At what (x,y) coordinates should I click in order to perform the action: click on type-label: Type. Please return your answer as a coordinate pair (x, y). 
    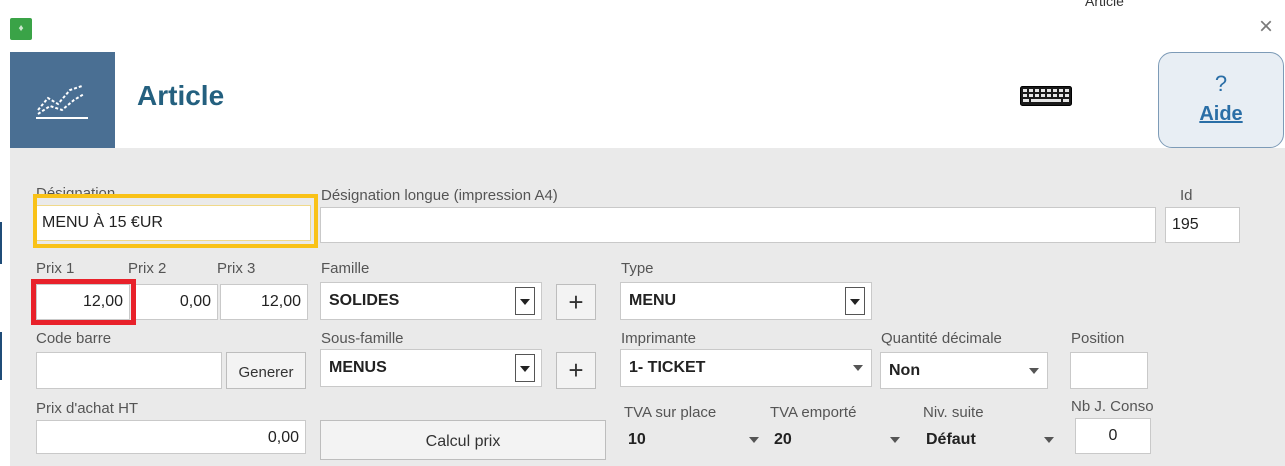
    Looking at the image, I should click on (637, 268).